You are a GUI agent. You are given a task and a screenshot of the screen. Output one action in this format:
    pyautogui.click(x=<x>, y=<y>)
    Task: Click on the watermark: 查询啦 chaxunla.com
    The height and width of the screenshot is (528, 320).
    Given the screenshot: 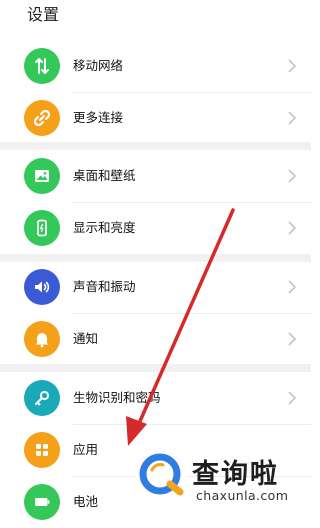 What is the action you would take?
    pyautogui.click(x=220, y=484)
    